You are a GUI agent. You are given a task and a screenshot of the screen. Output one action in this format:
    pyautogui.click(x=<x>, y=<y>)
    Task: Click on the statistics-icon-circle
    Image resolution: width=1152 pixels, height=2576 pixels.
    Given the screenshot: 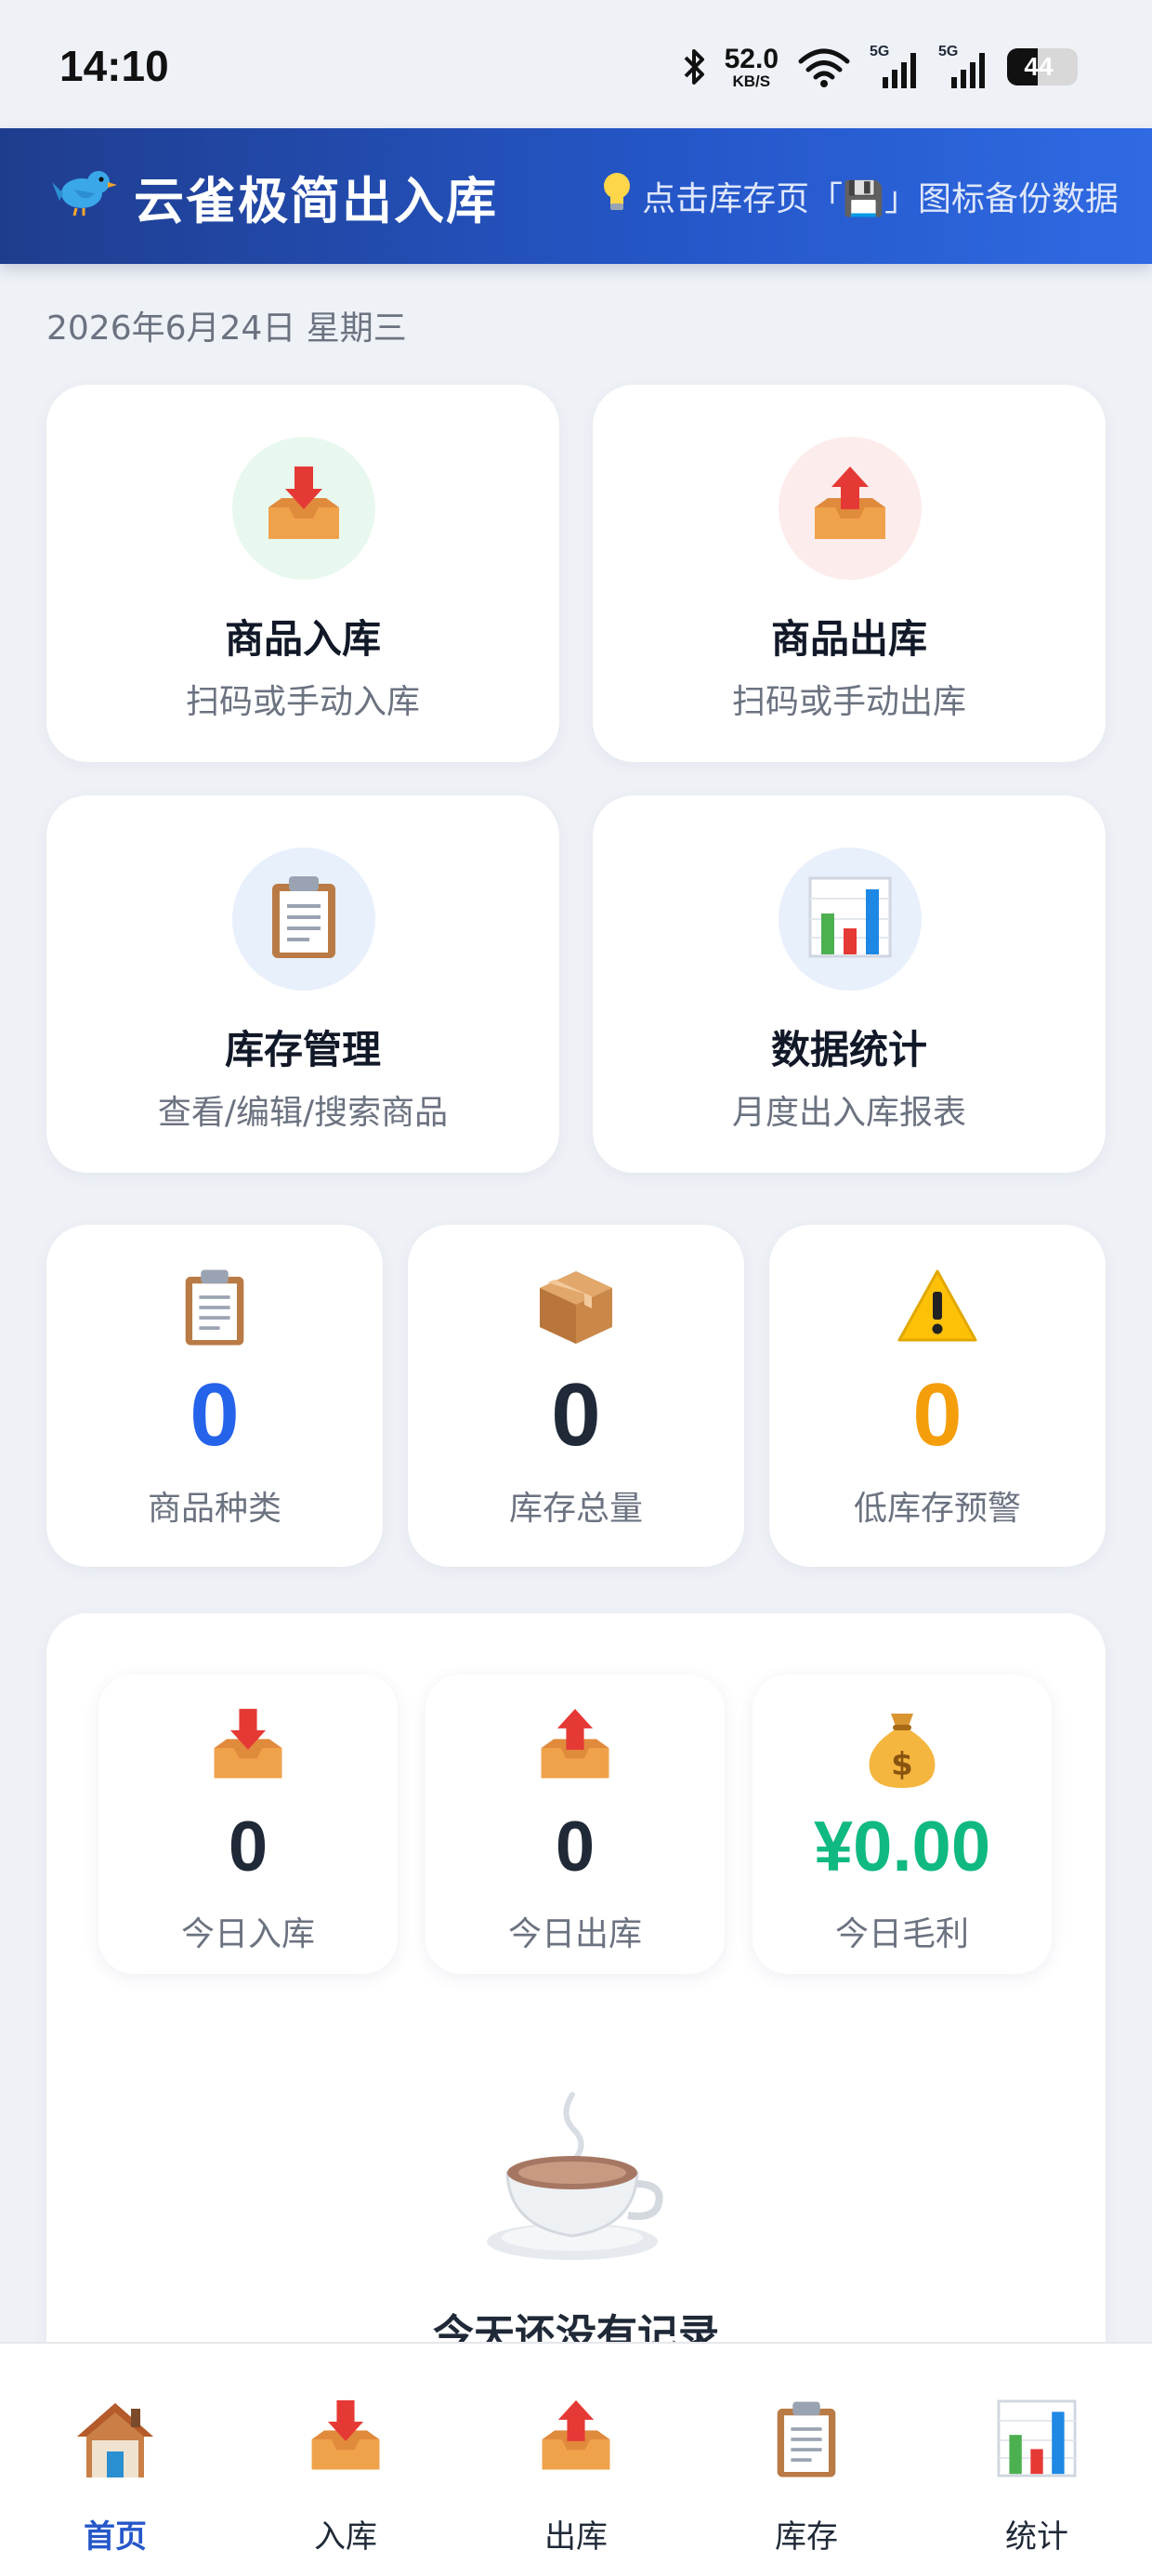 What is the action you would take?
    pyautogui.click(x=850, y=919)
    